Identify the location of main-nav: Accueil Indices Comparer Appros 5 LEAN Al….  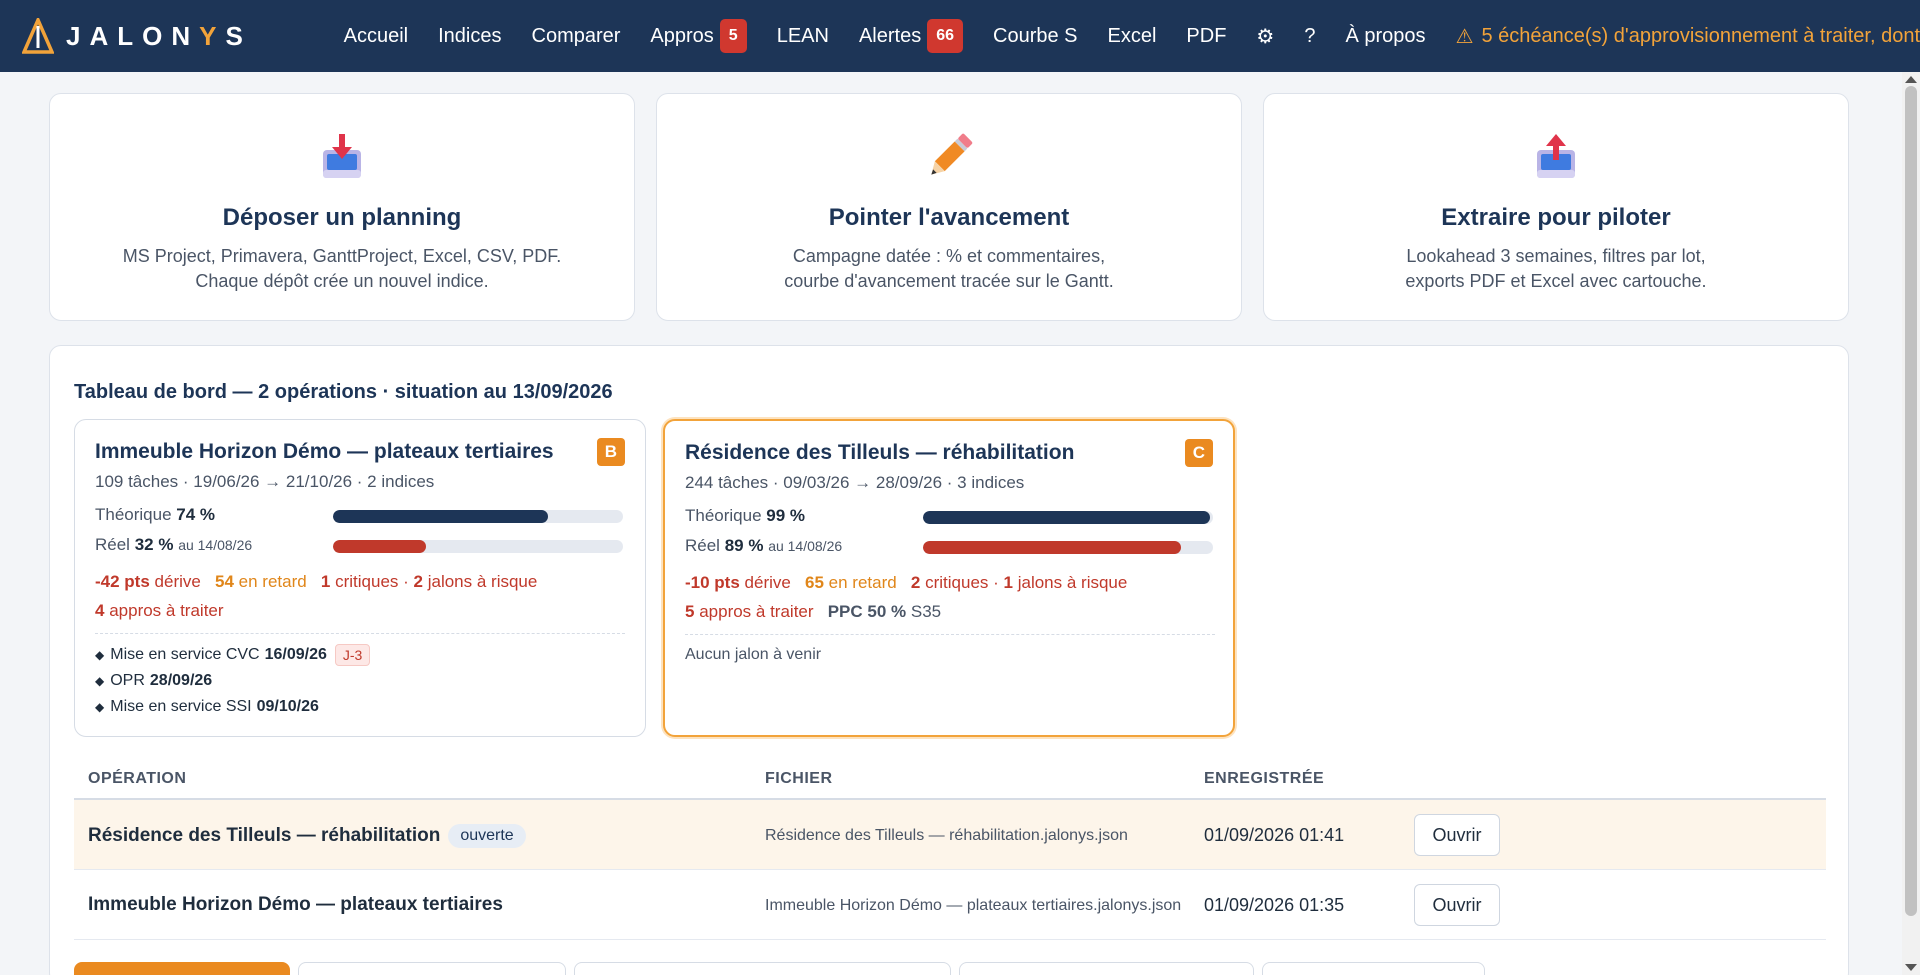
(1132, 36).